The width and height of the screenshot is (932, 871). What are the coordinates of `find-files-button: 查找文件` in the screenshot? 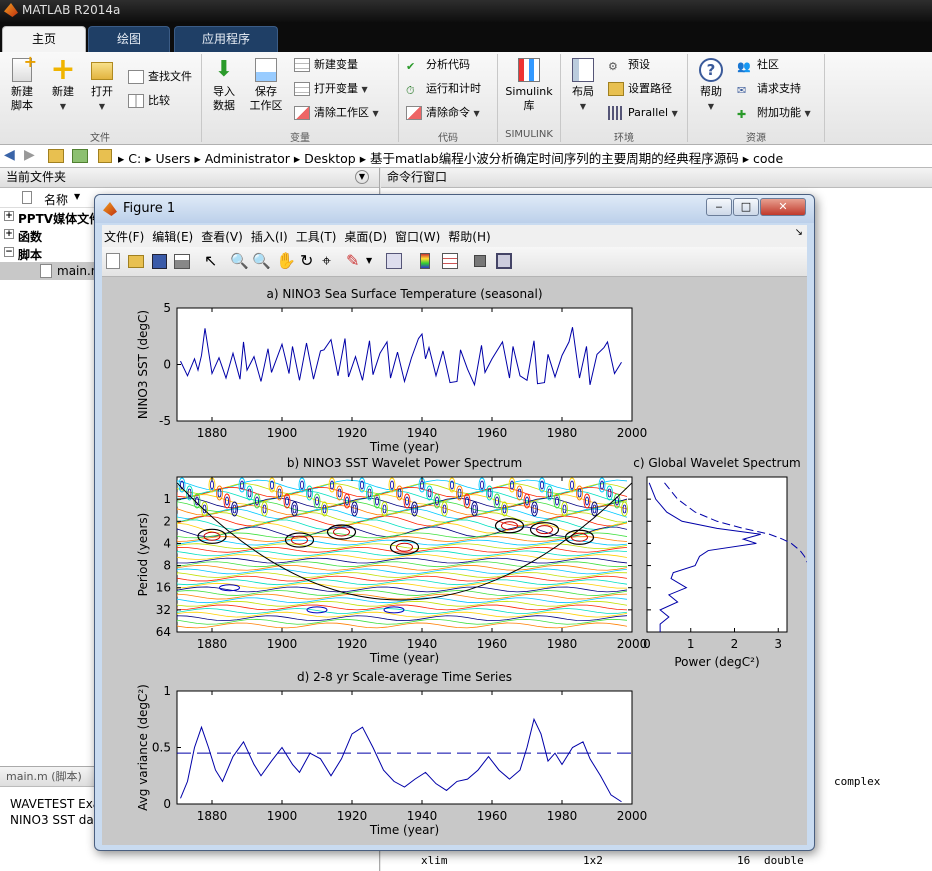 It's located at (160, 77).